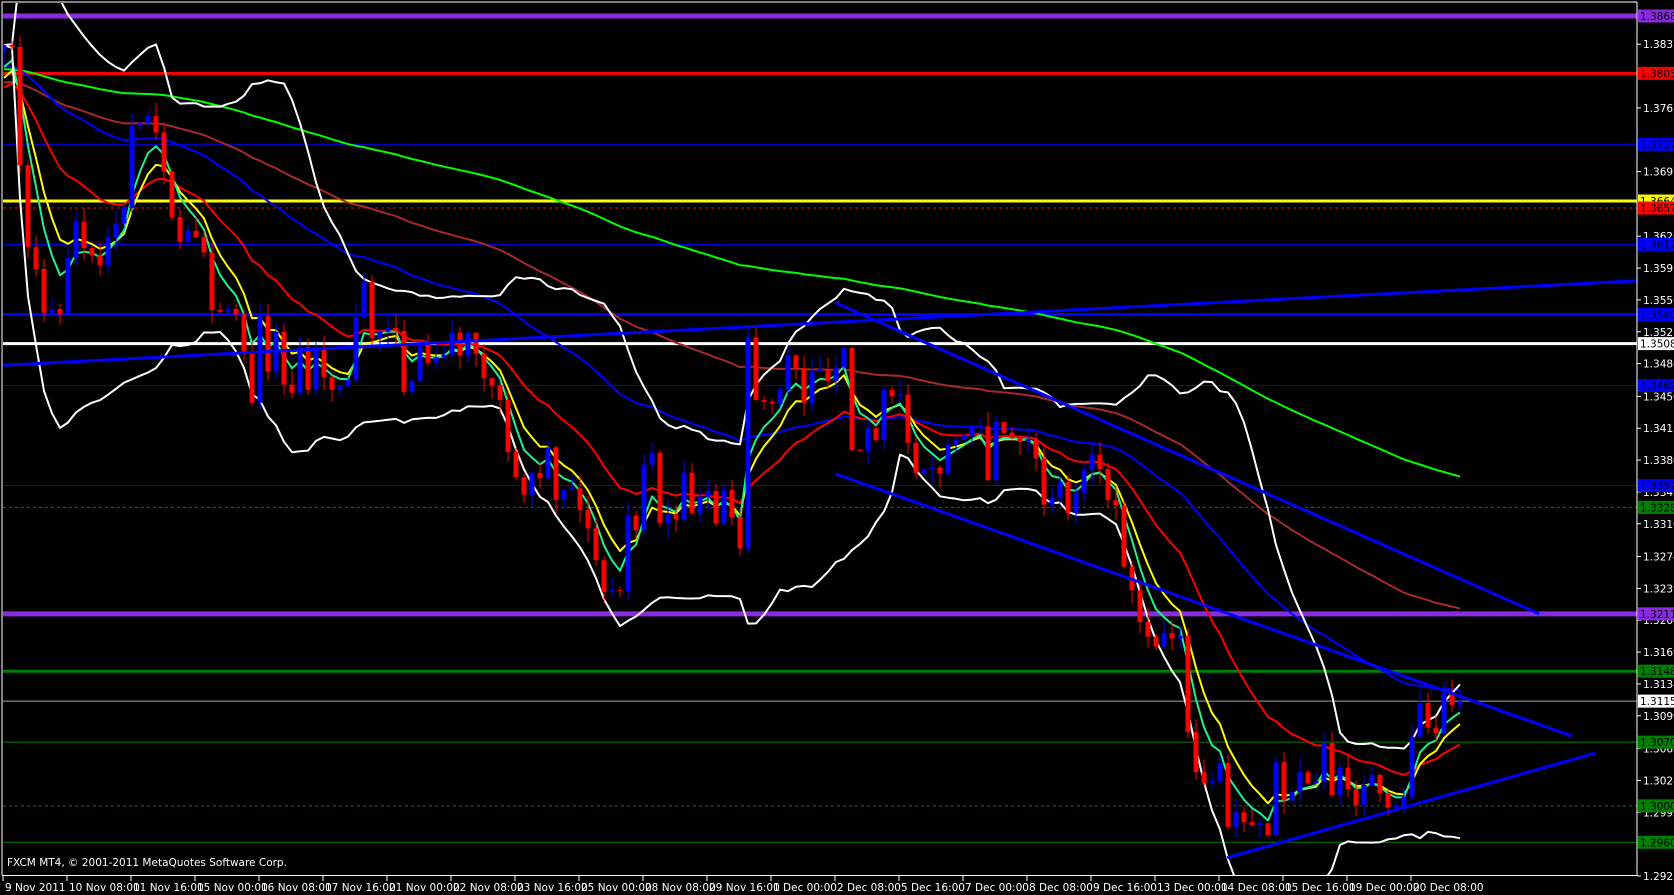  I want to click on time-tick-label: 21 Nov 00:00, so click(424, 888).